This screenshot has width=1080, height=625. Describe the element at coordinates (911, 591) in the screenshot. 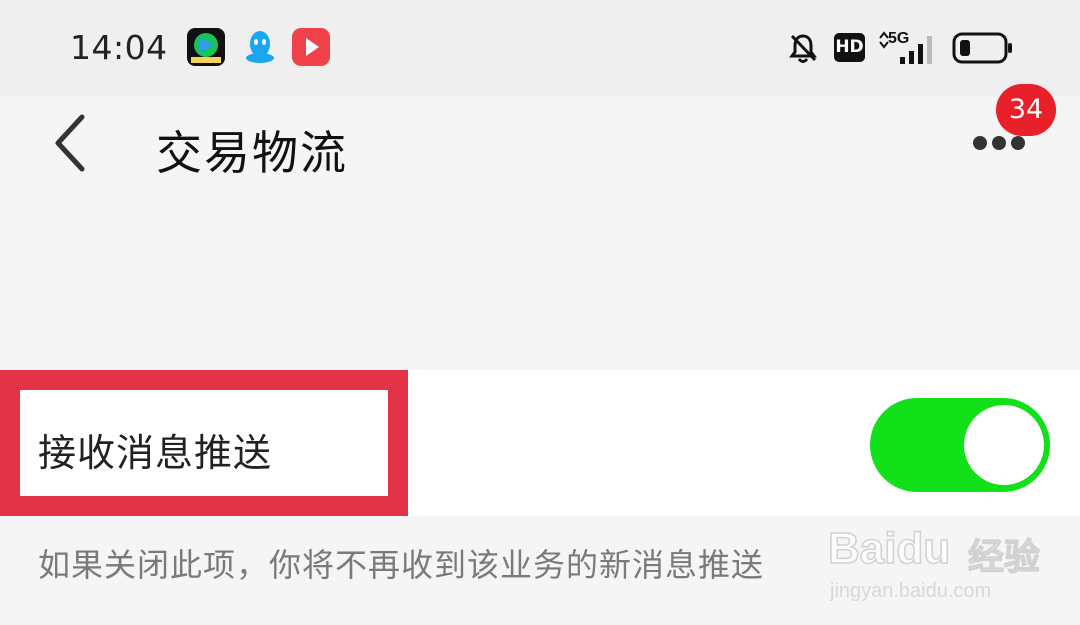

I see `watermark-url: jingyan.baidu.com` at that location.